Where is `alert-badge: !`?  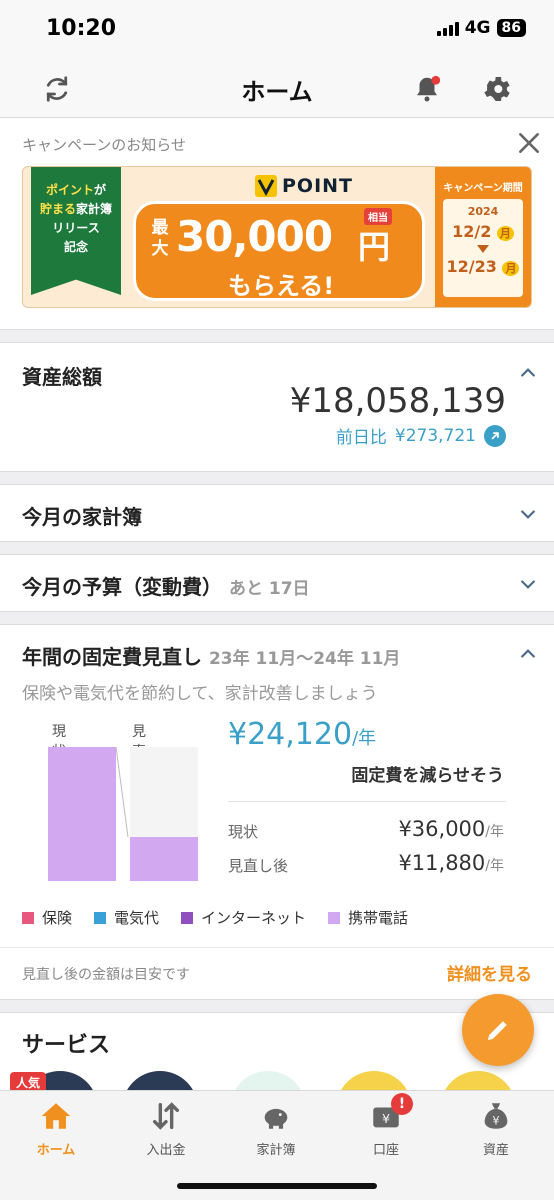 alert-badge: ! is located at coordinates (402, 1104).